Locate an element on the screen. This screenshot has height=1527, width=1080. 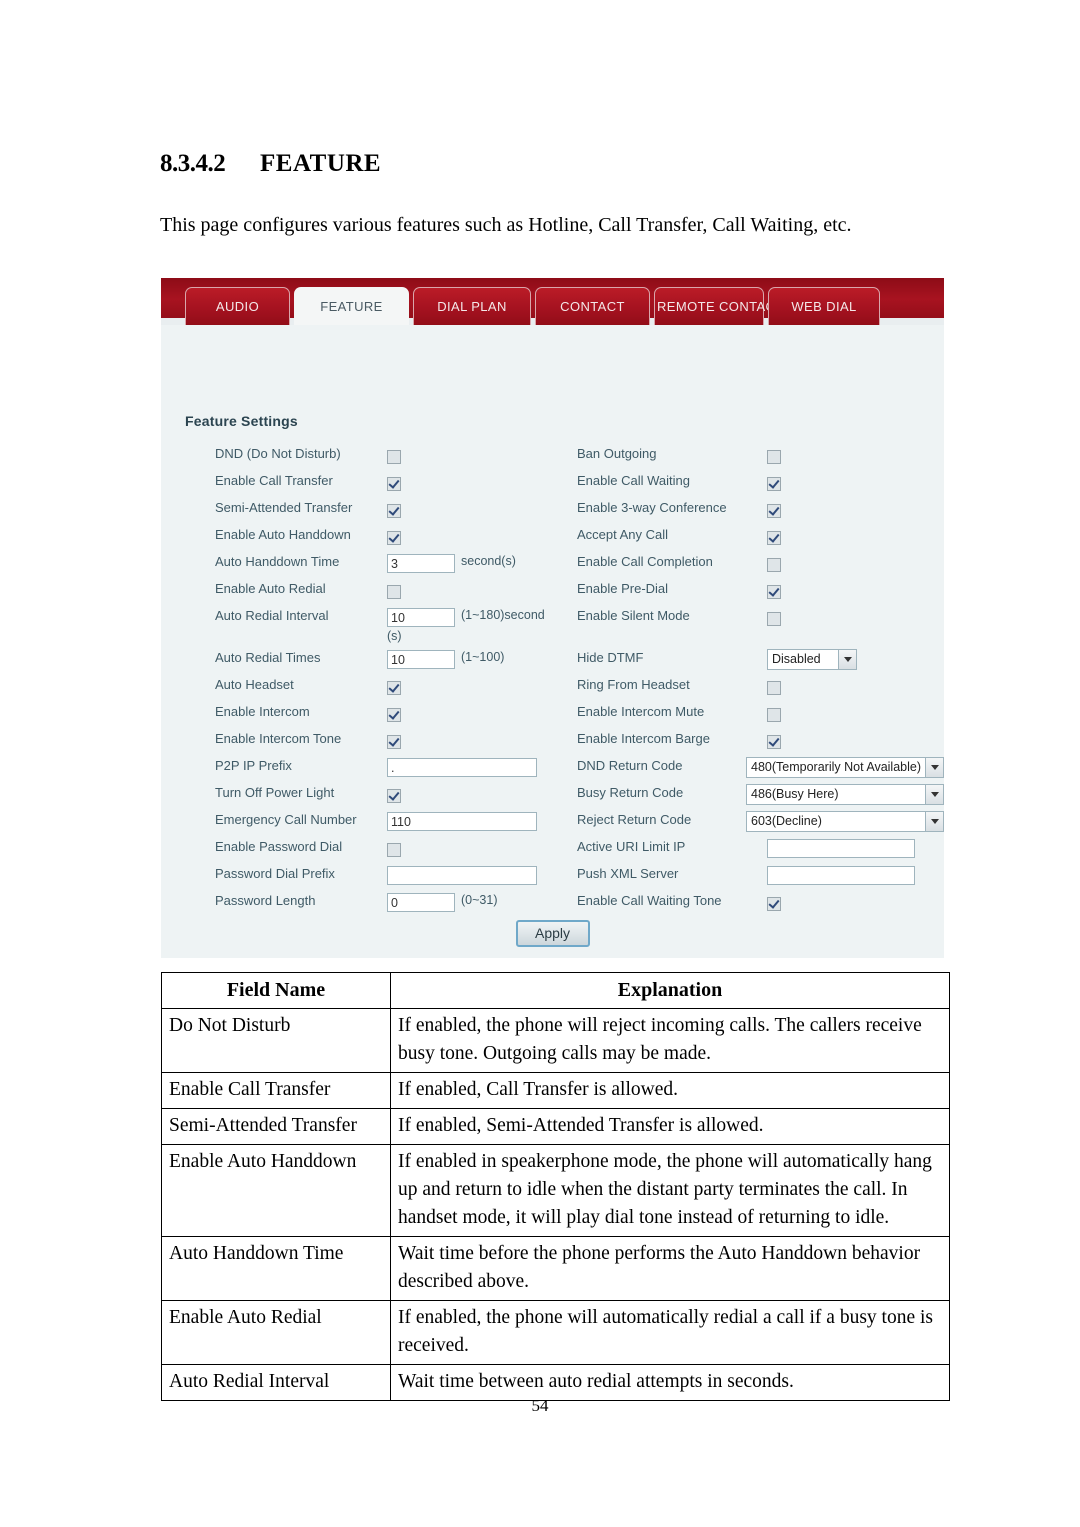
field-control: 110 is located at coordinates (470, 819).